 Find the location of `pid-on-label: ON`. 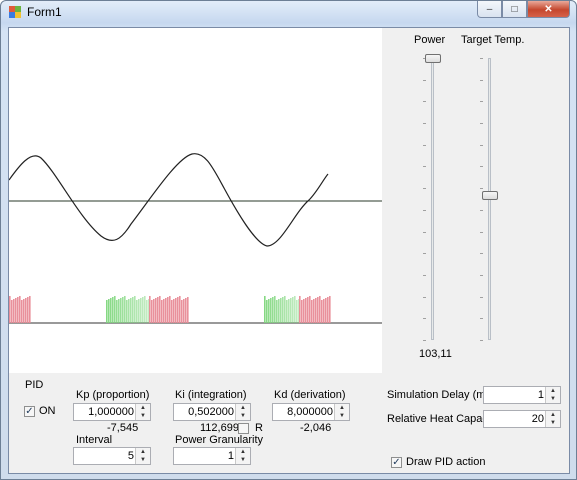

pid-on-label: ON is located at coordinates (47, 411).